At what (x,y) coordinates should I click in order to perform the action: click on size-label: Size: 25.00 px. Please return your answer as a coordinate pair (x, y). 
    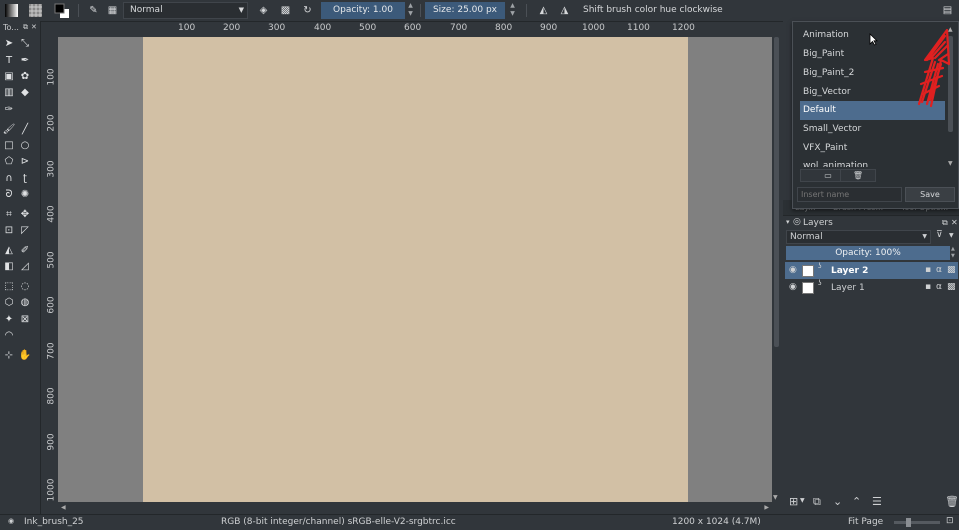
    Looking at the image, I should click on (465, 10).